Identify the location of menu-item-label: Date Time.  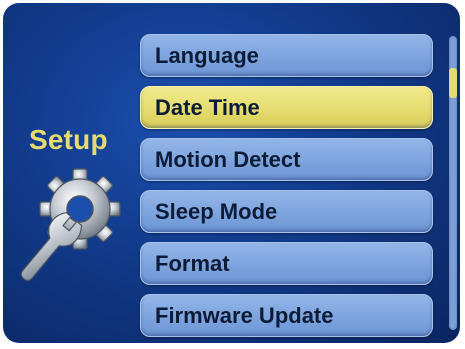
(207, 107).